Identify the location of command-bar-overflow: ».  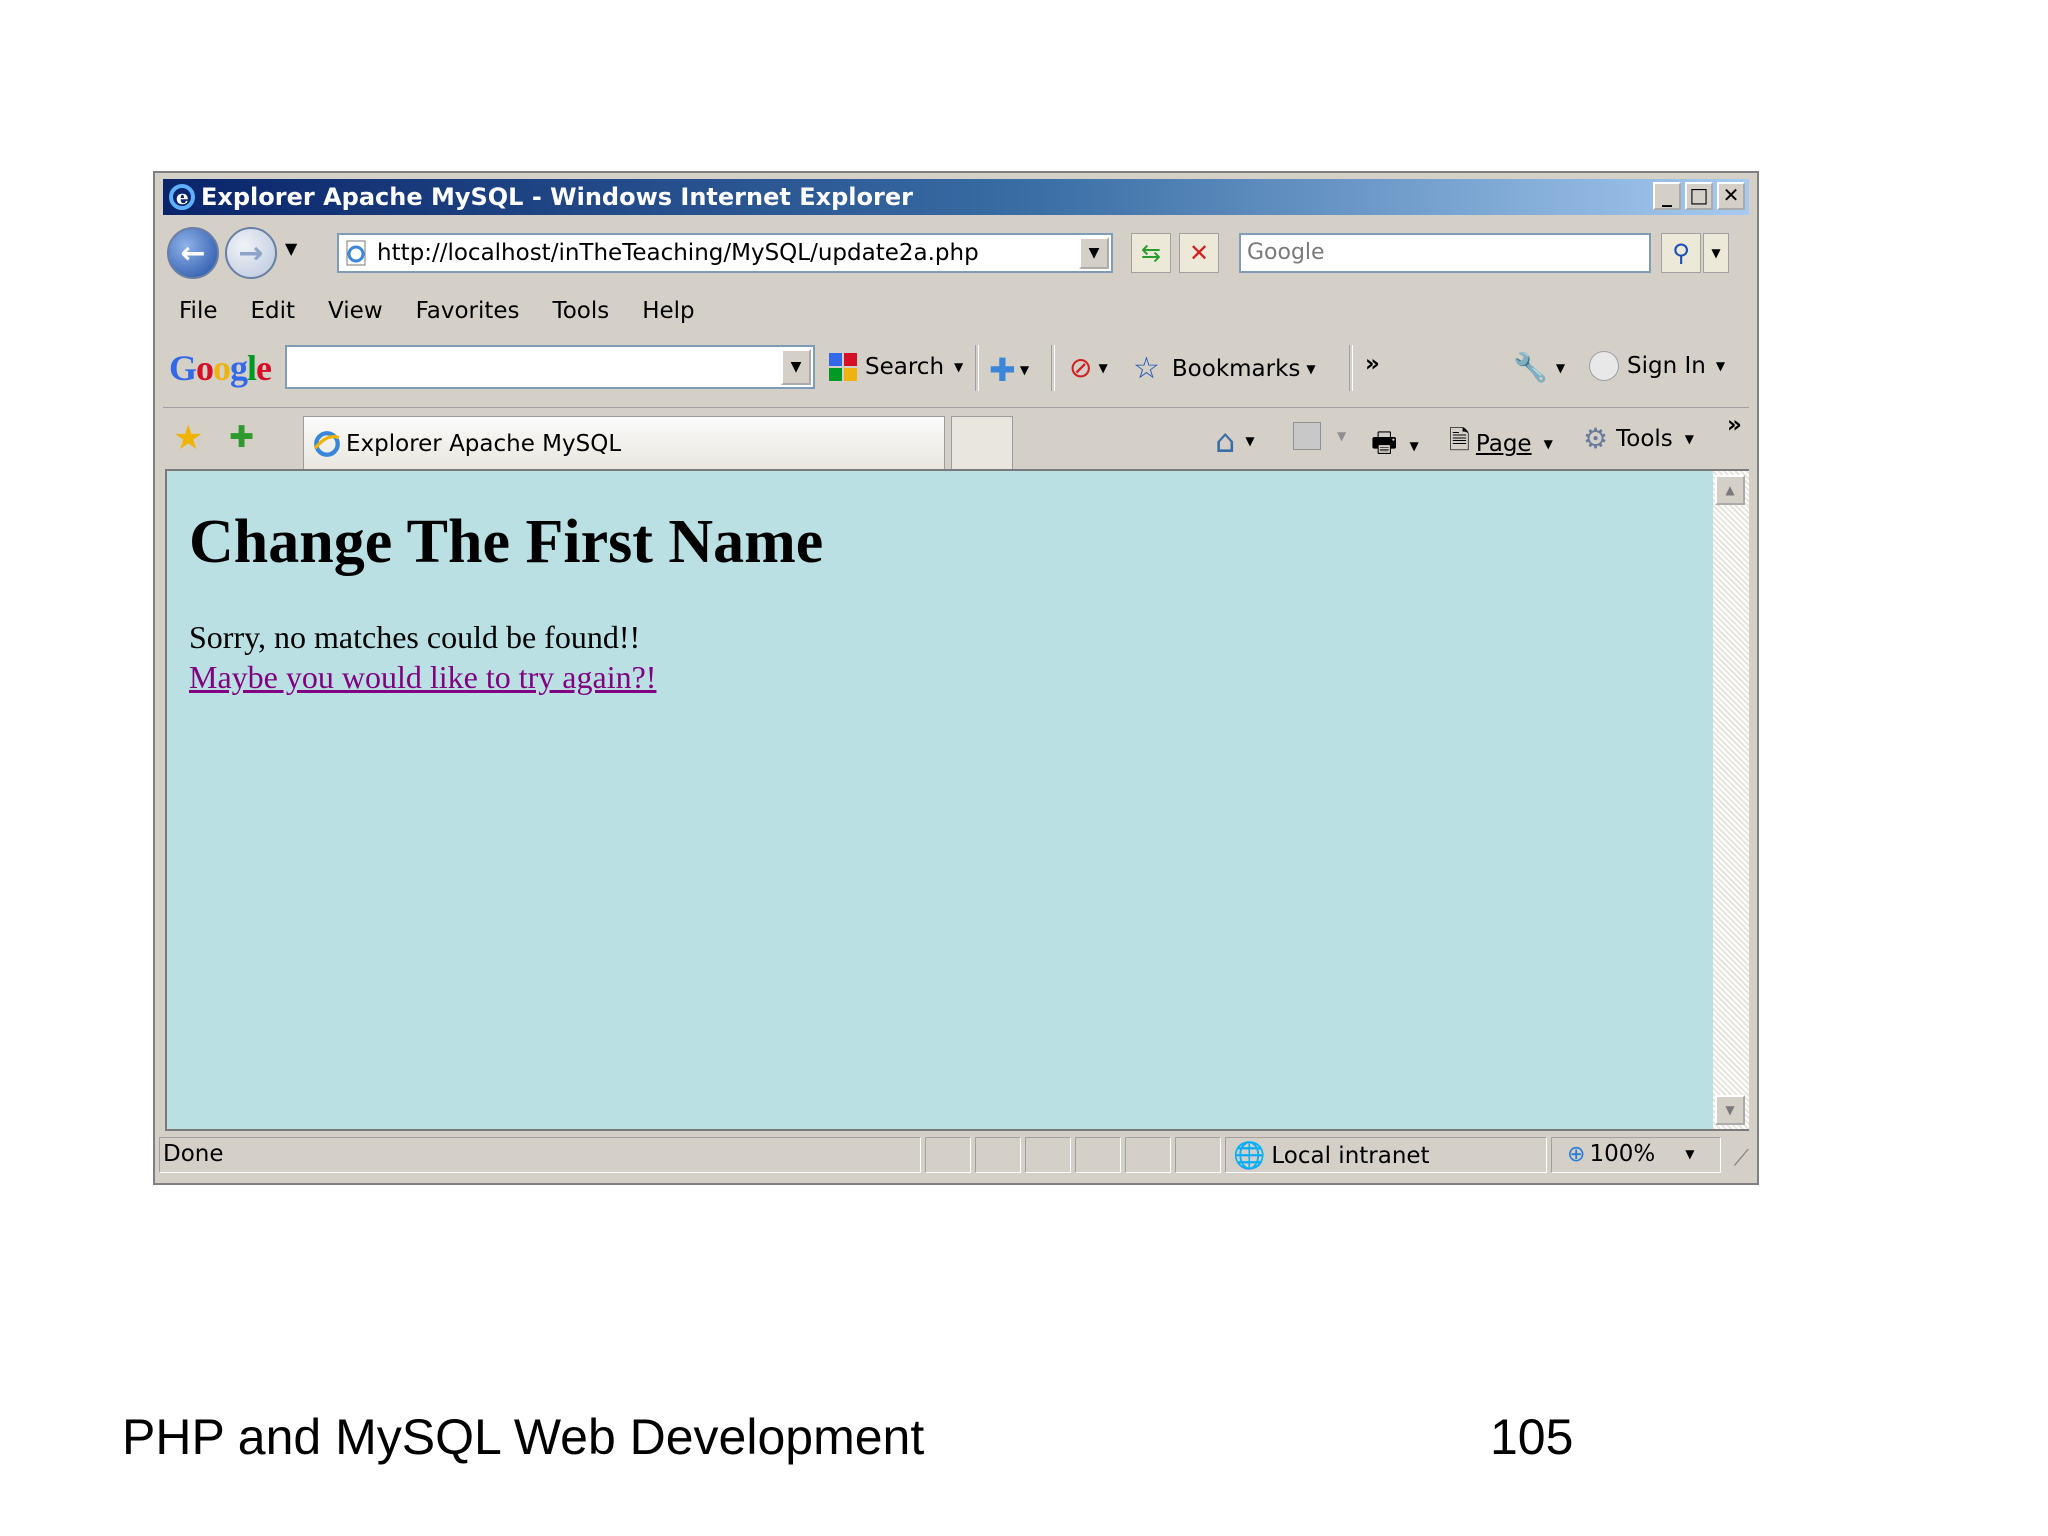
(1734, 425).